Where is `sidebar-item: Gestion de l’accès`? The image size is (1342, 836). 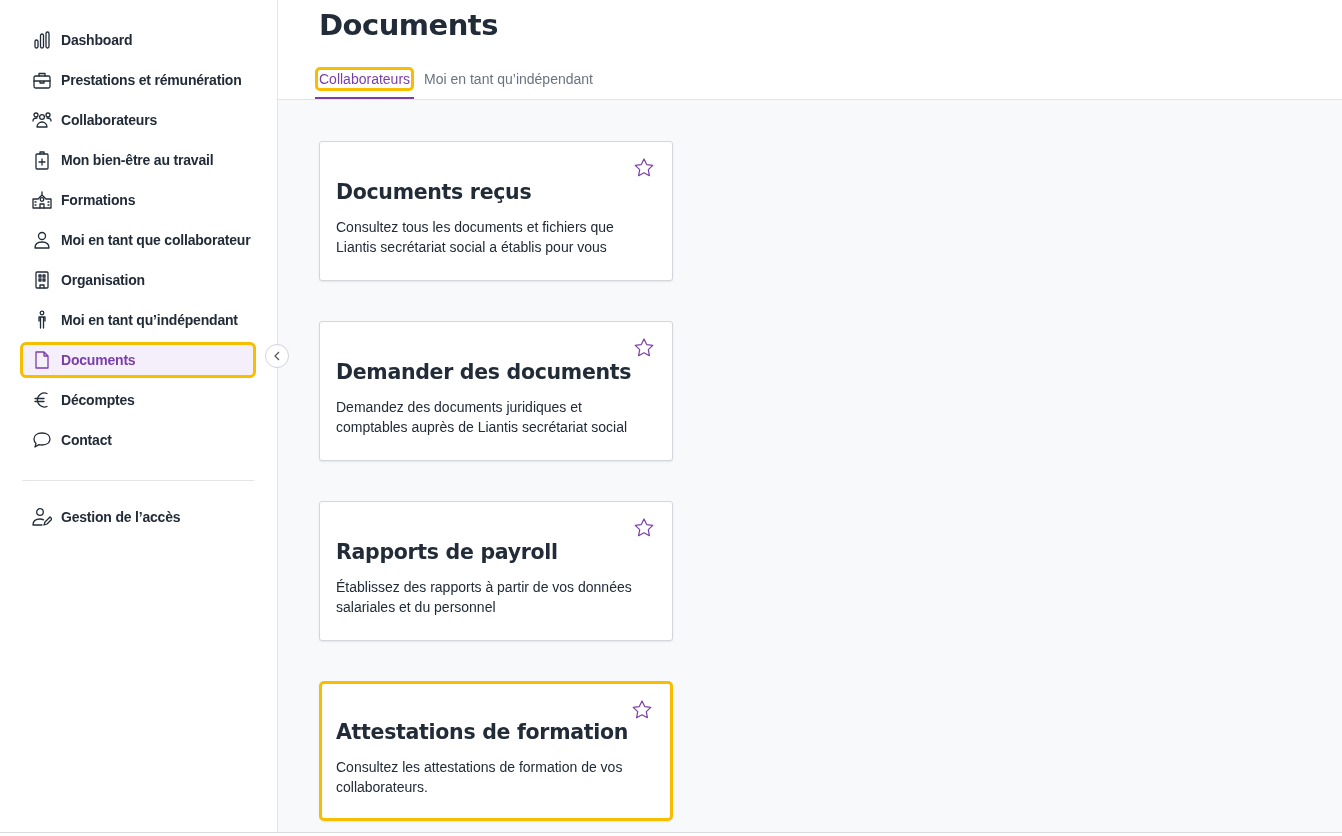
sidebar-item: Gestion de l’accès is located at coordinates (138, 517).